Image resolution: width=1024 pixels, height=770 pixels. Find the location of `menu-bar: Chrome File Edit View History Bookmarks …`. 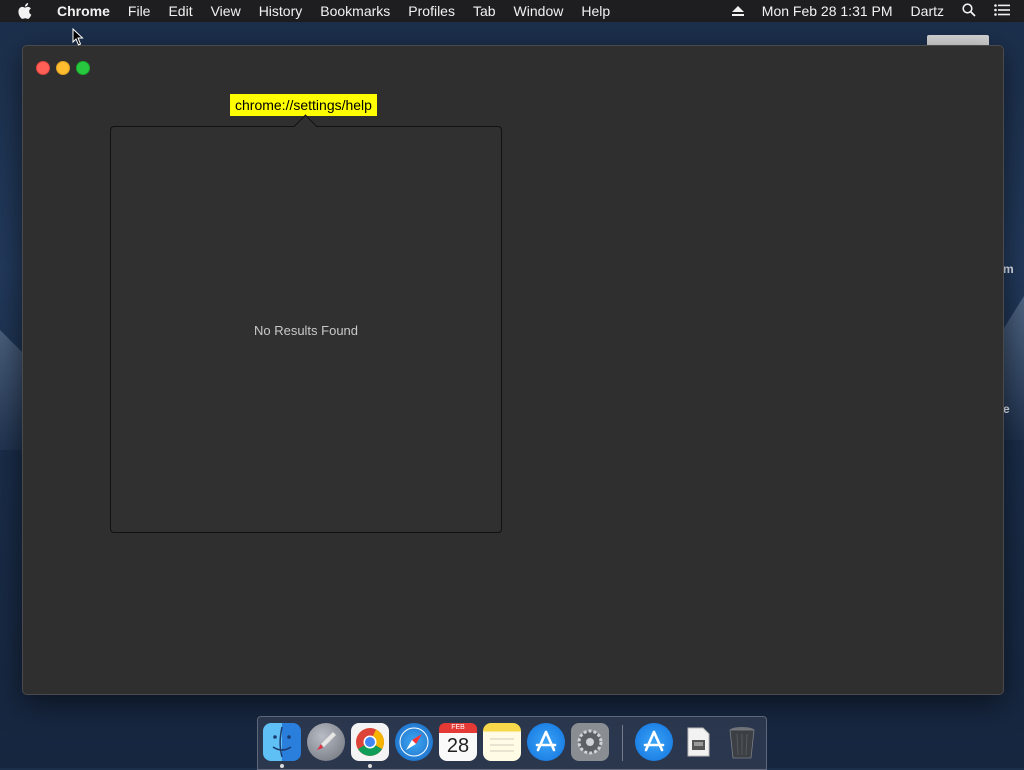

menu-bar: Chrome File Edit View History Bookmarks … is located at coordinates (512, 11).